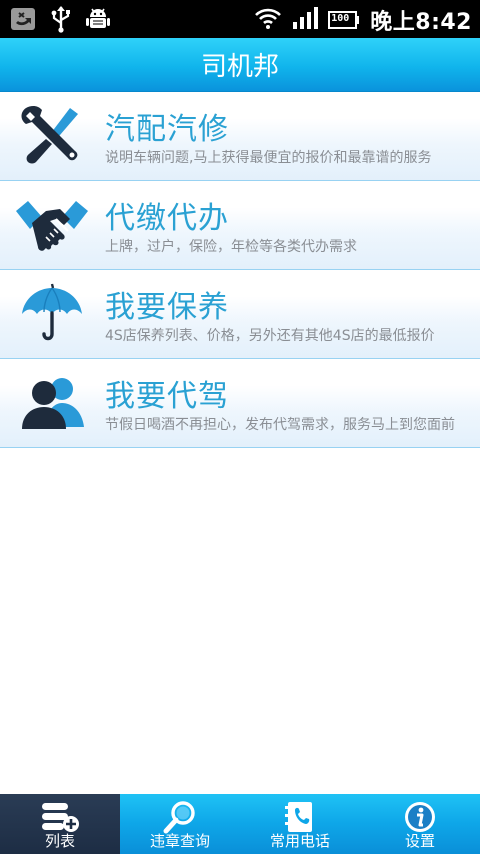 This screenshot has width=480, height=854. Describe the element at coordinates (52, 225) in the screenshot. I see `handshake-icon` at that location.